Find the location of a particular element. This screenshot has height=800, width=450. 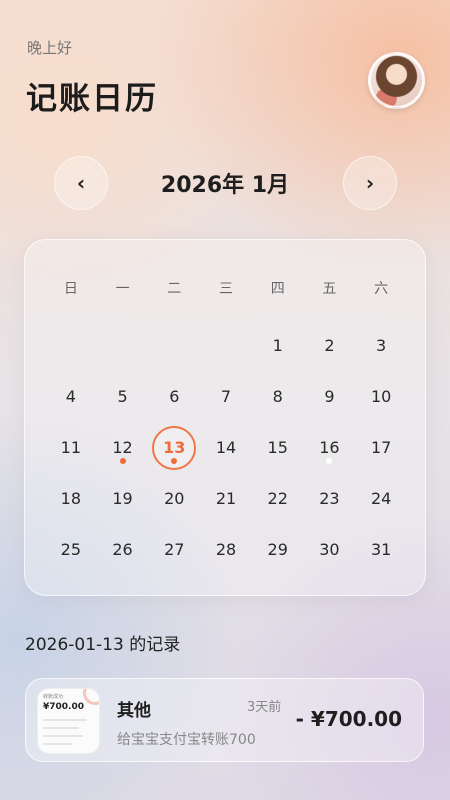

calendar-day-number: 22 is located at coordinates (277, 498).